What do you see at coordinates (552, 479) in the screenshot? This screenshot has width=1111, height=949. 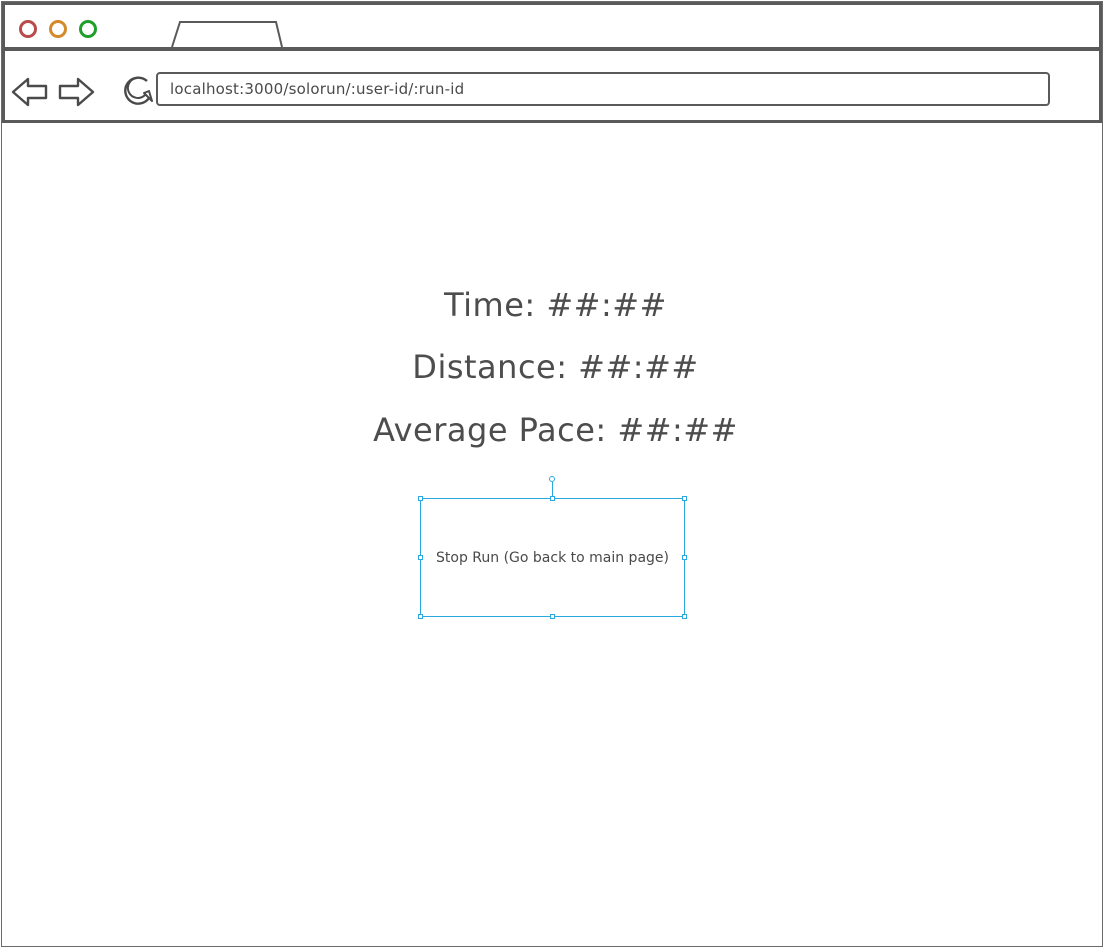 I see `selection-rotate-handle` at bounding box center [552, 479].